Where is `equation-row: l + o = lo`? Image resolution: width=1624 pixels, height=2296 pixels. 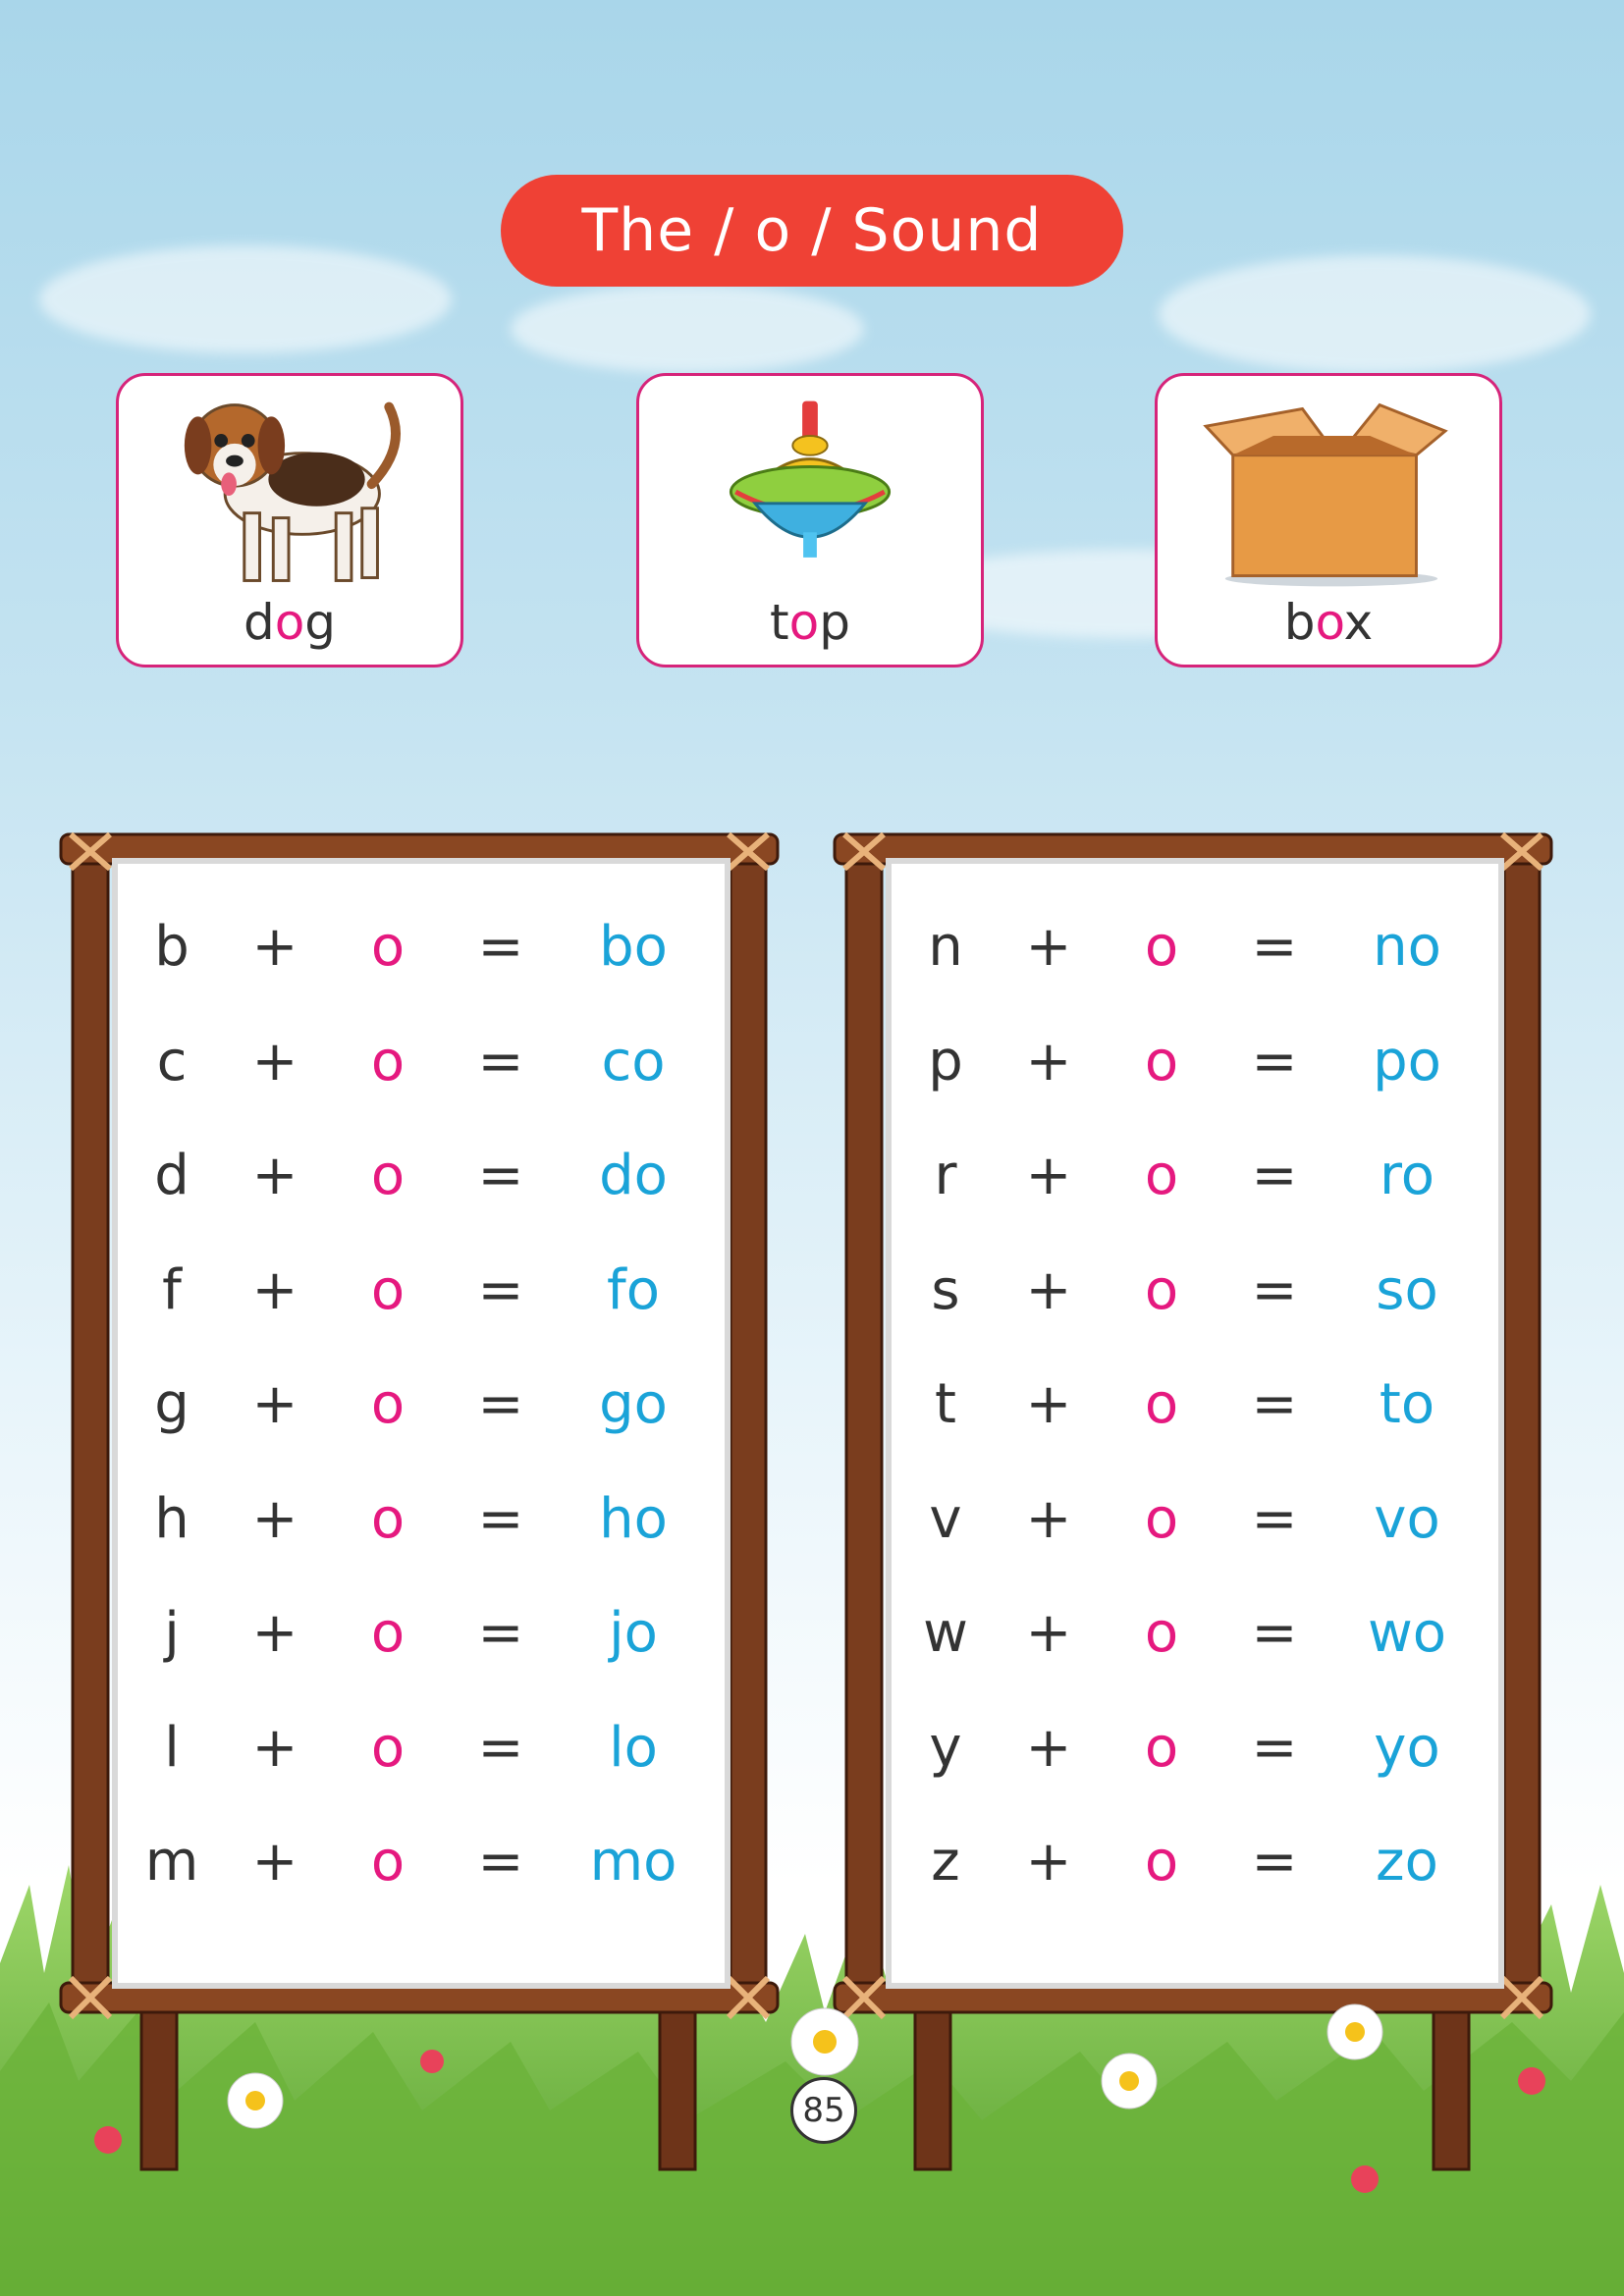 equation-row: l + o = lo is located at coordinates (421, 1748).